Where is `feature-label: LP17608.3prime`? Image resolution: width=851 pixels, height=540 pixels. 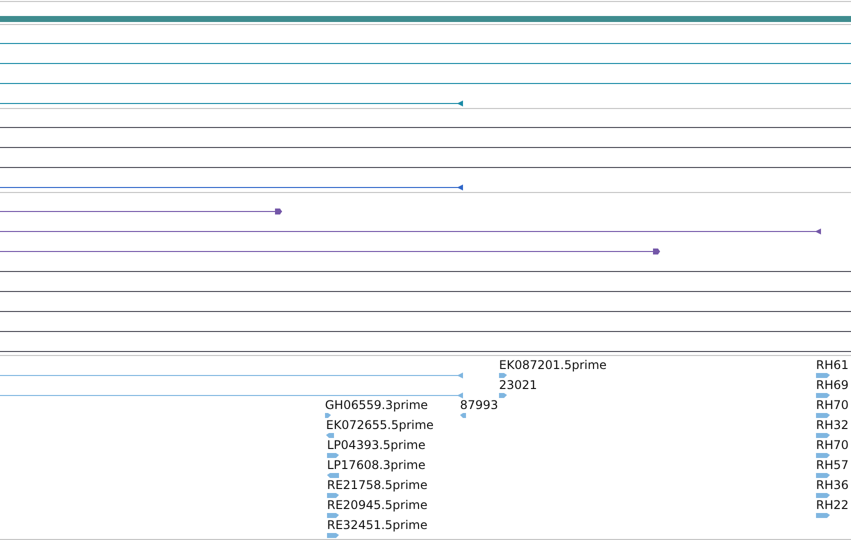 feature-label: LP17608.3prime is located at coordinates (376, 465).